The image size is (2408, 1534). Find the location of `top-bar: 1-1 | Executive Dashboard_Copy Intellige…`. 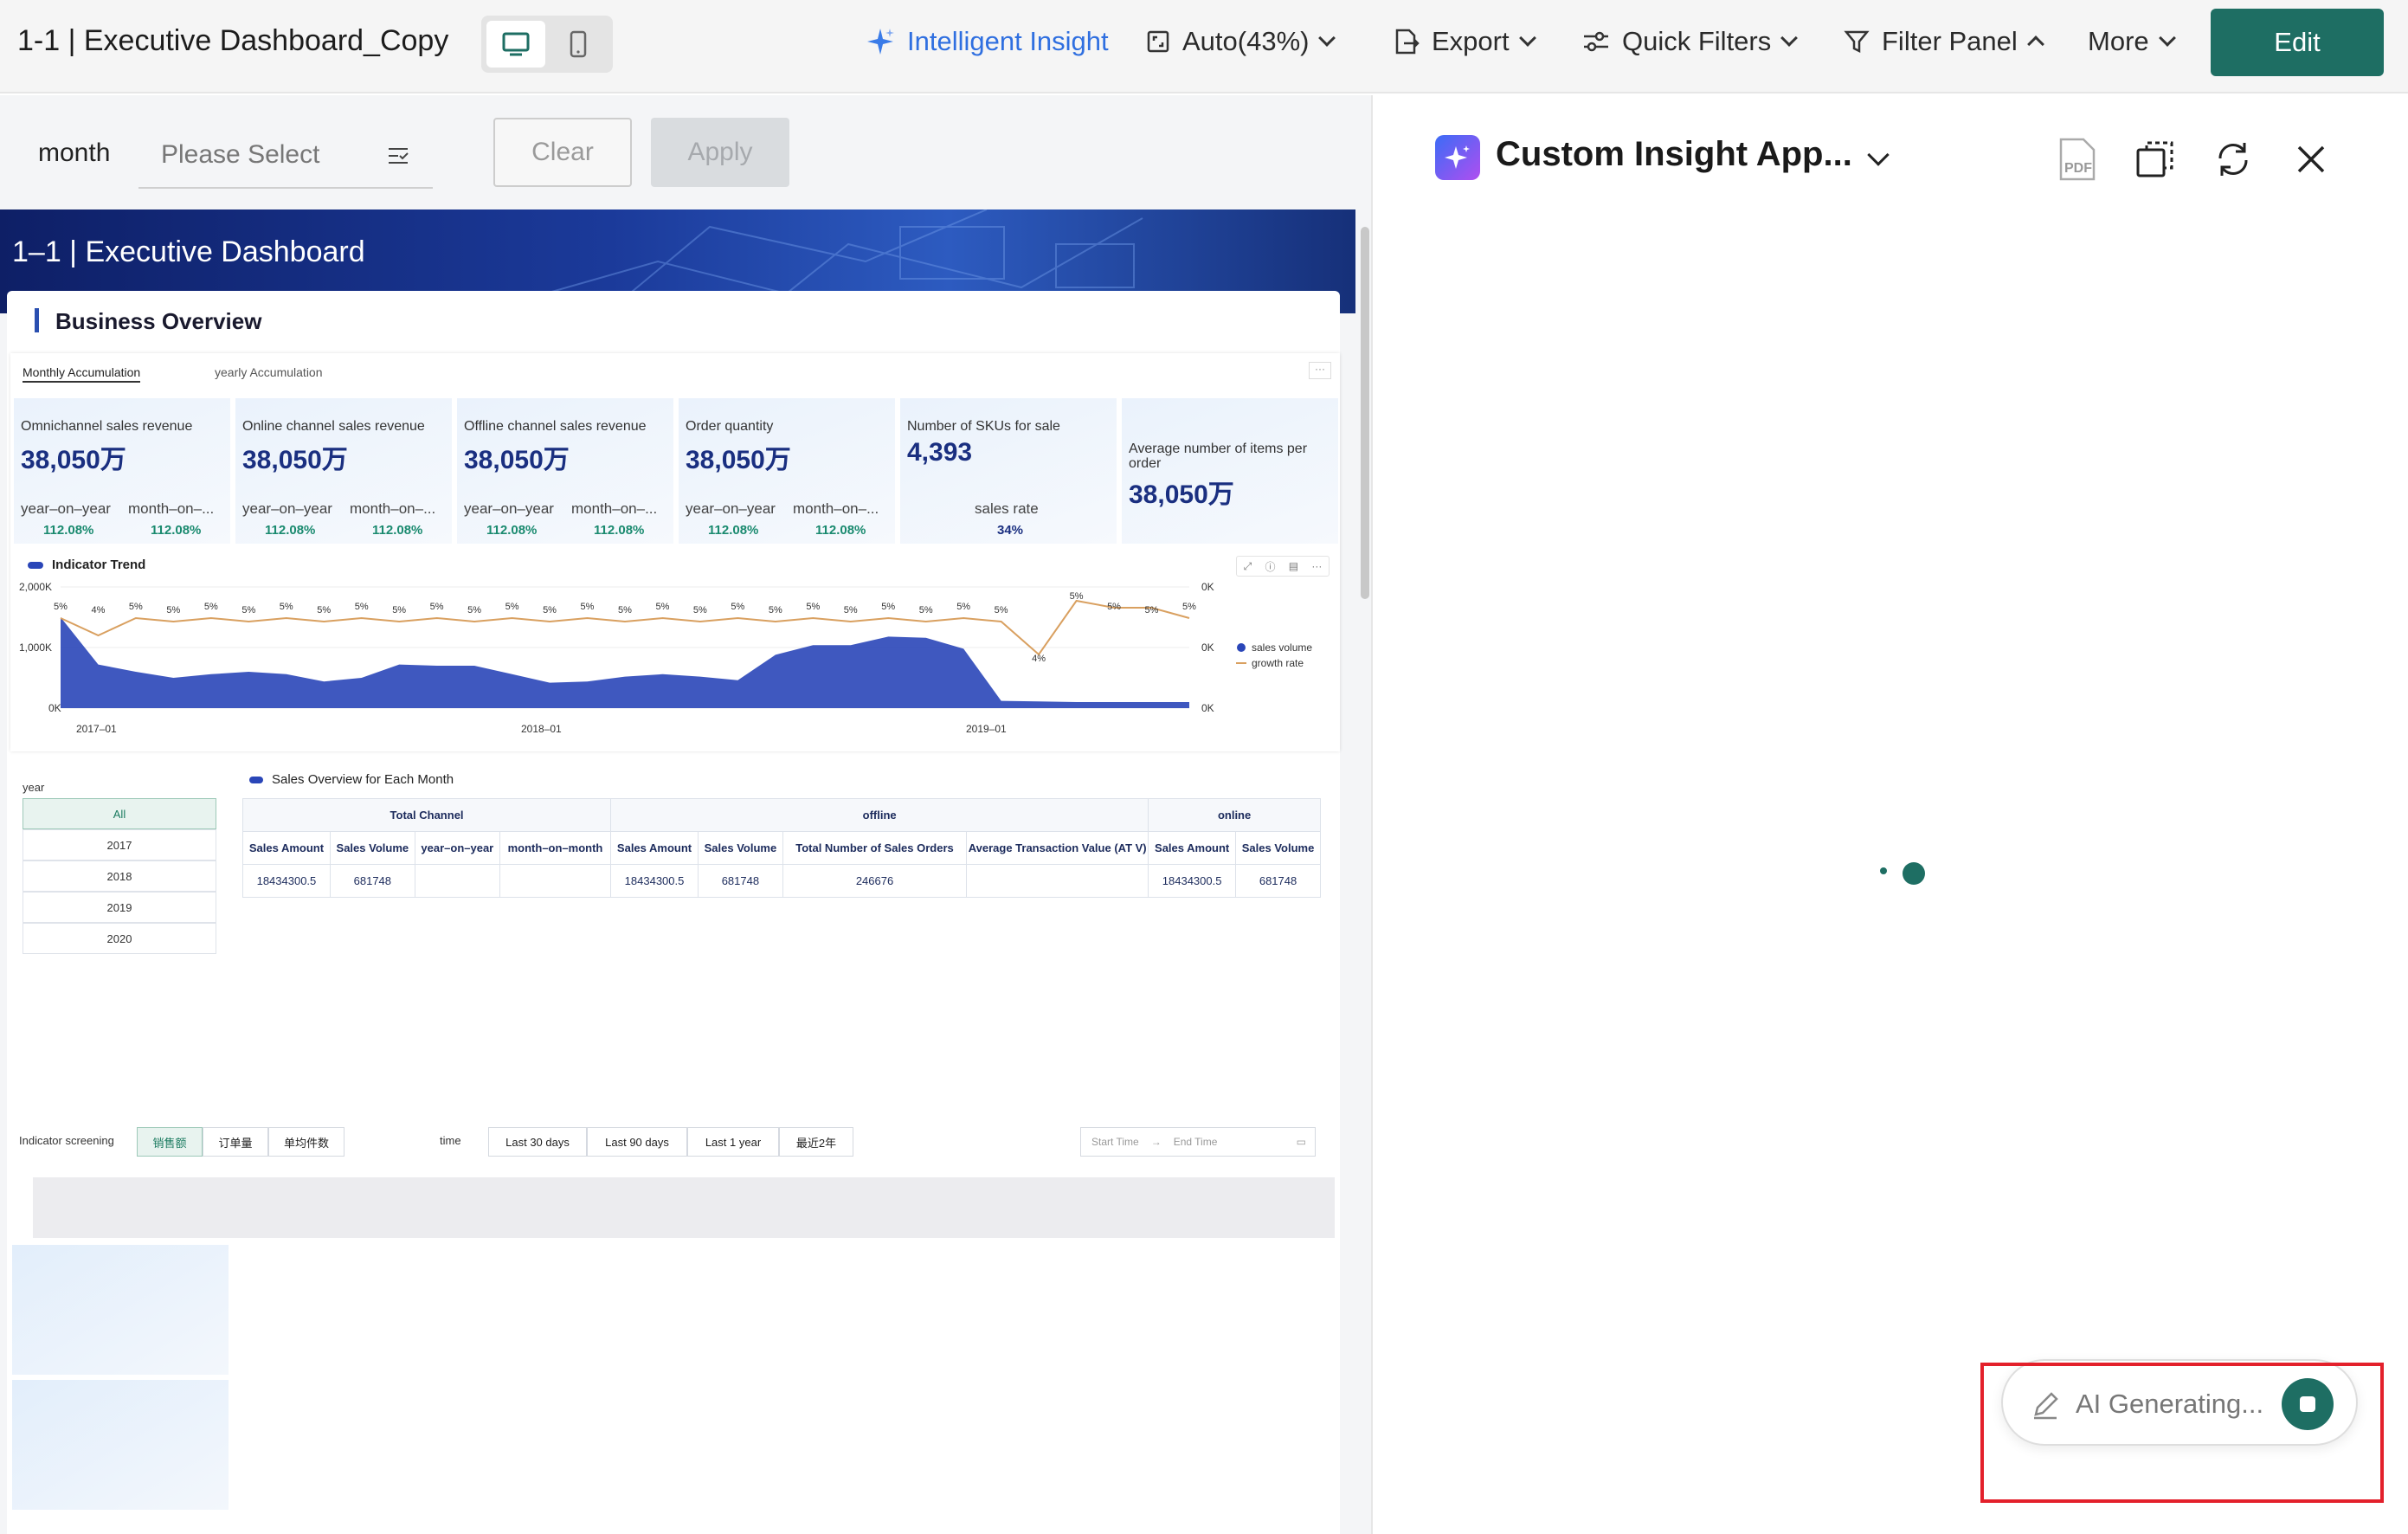

top-bar: 1-1 | Executive Dashboard_Copy Intellige… is located at coordinates (1204, 46).